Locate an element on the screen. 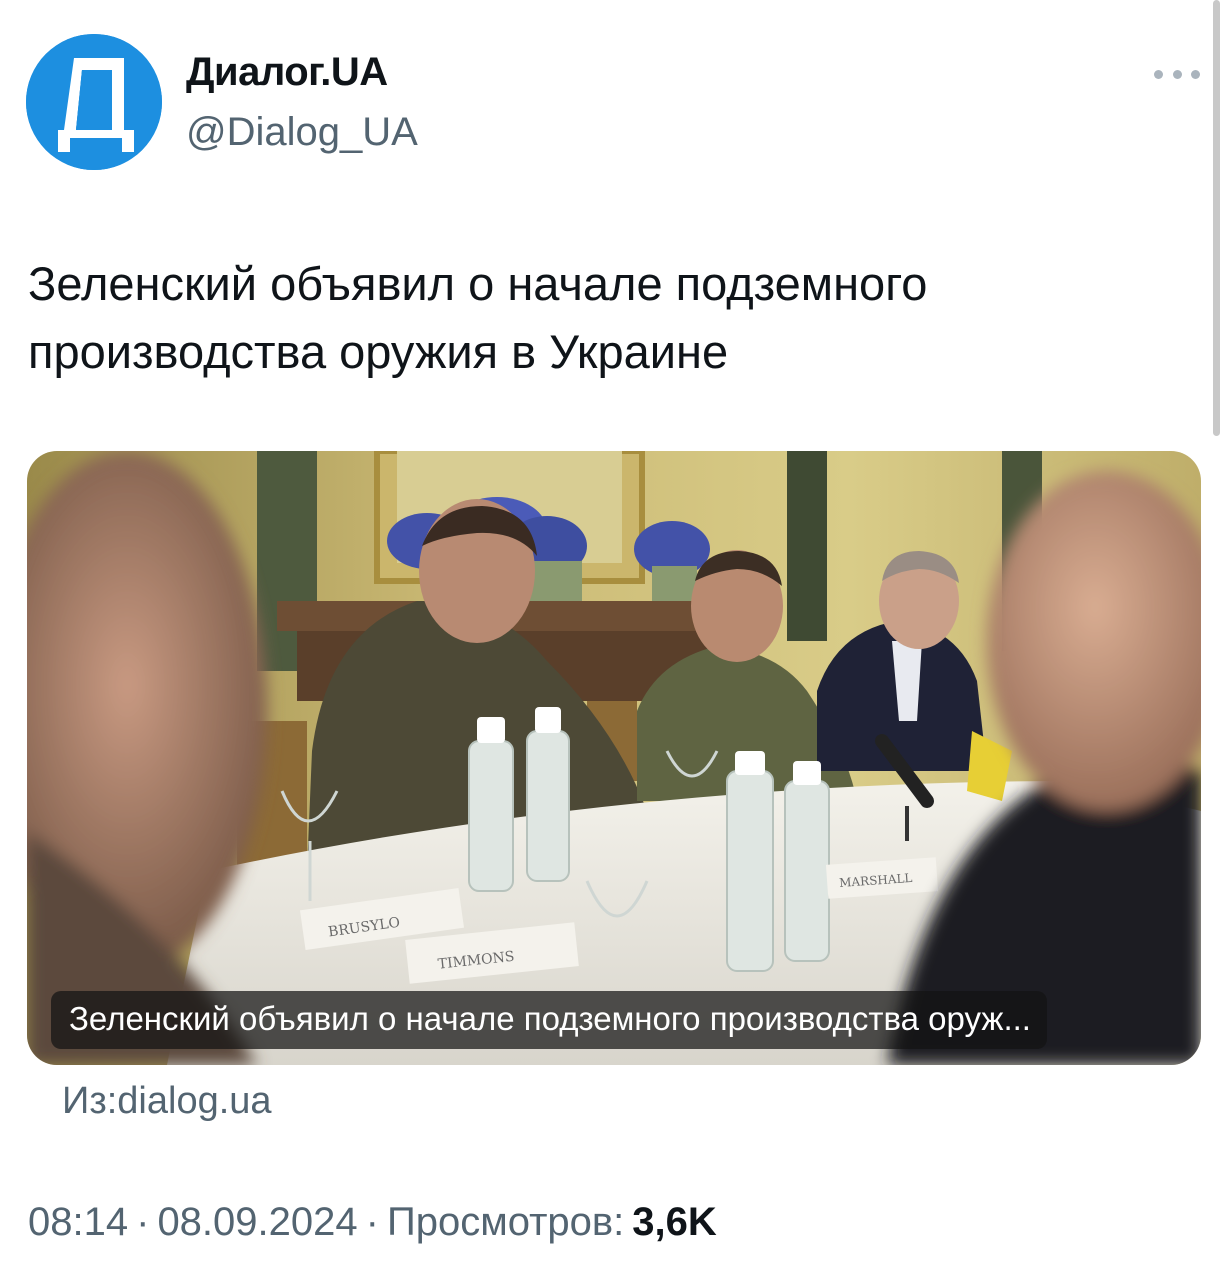 This screenshot has height=1280, width=1228. user-handle: @Dialog_UA is located at coordinates (302, 132).